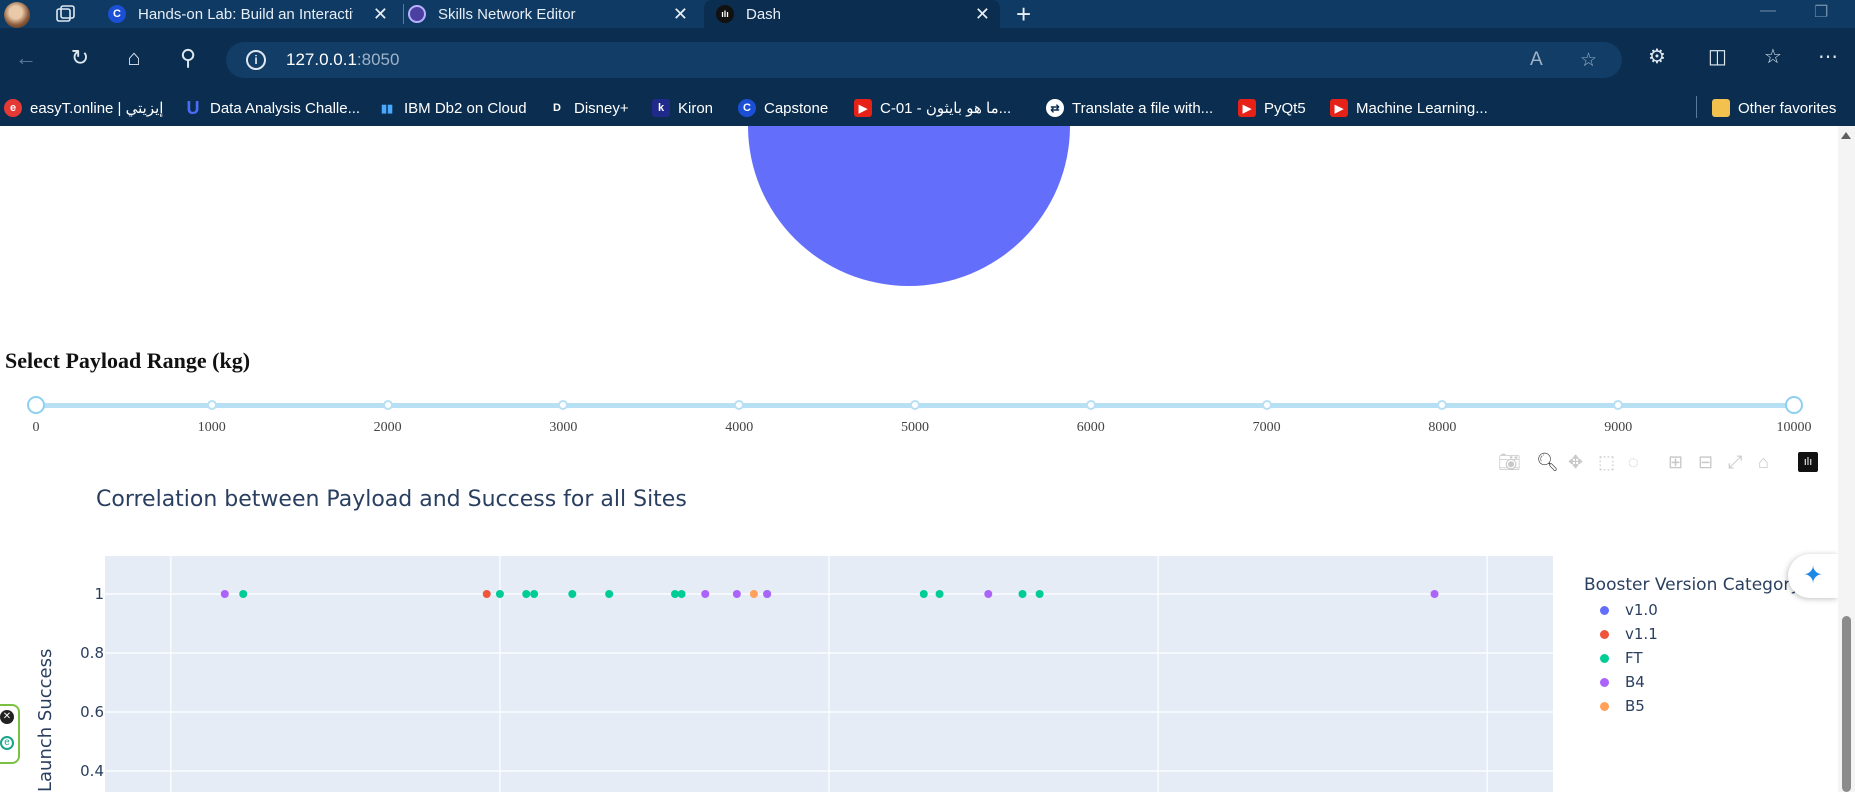 This screenshot has width=1855, height=792. Describe the element at coordinates (753, 594) in the screenshot. I see `data-point-b5` at that location.